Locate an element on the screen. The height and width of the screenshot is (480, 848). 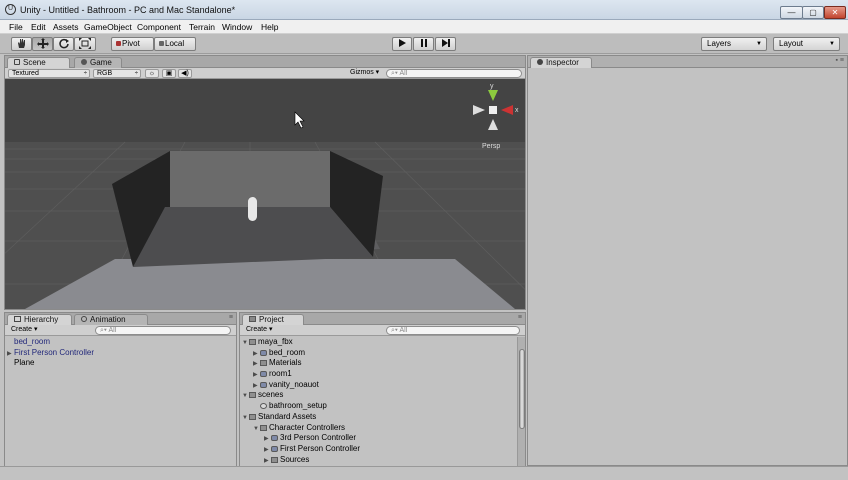
step-button is located at coordinates (445, 44).